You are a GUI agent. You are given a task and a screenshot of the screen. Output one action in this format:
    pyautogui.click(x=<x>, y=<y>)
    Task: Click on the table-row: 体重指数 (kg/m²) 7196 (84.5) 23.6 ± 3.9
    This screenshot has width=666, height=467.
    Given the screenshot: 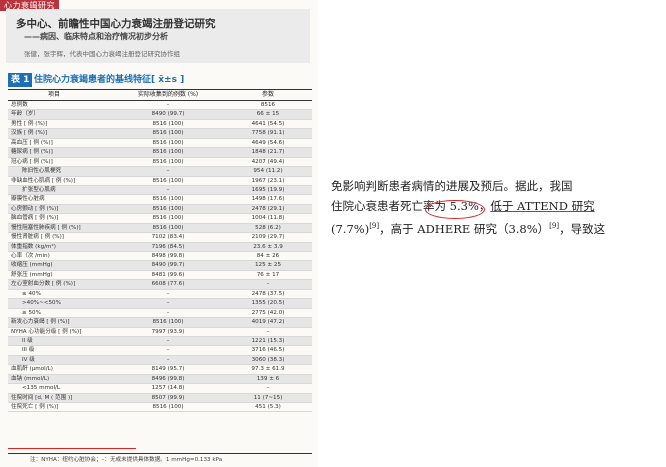 What is the action you would take?
    pyautogui.click(x=160, y=247)
    